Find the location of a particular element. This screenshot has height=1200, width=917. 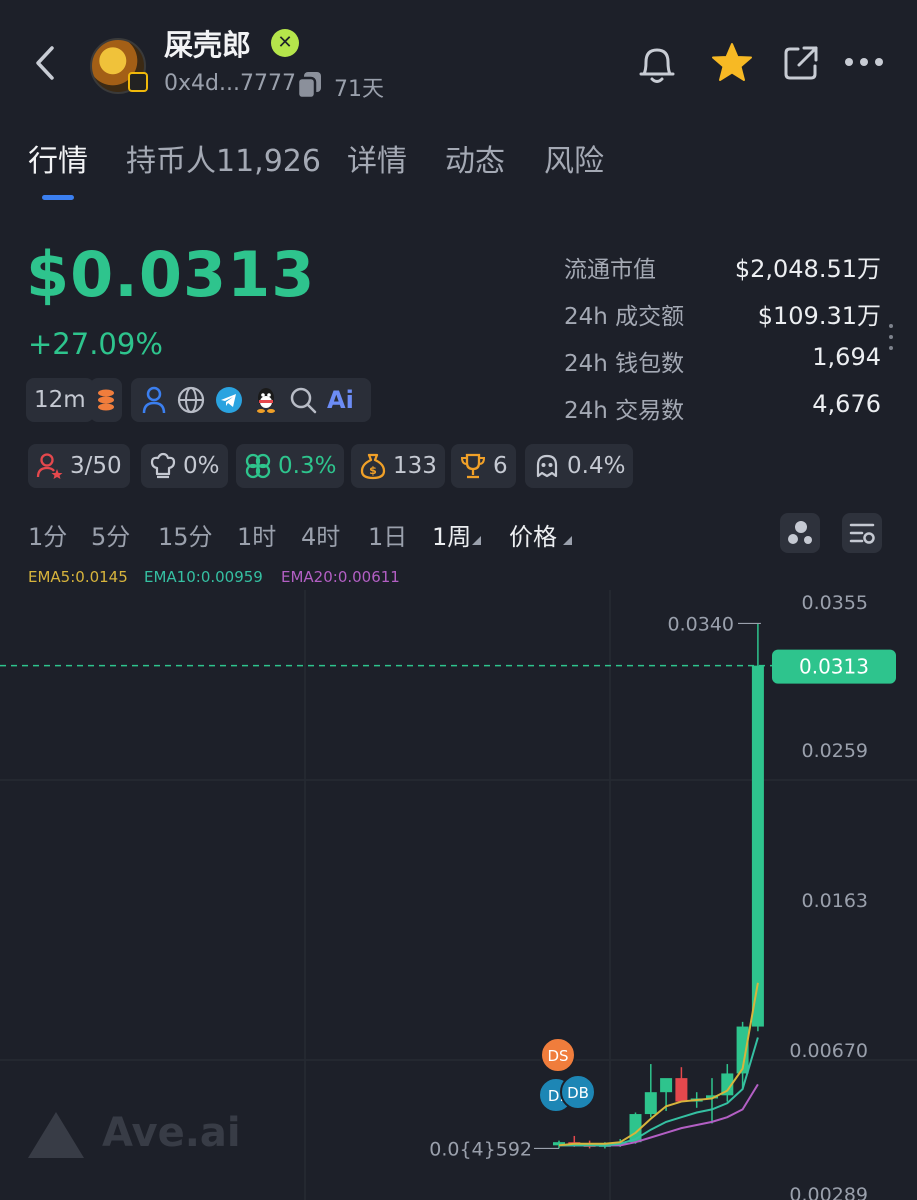

money-bag-icon: $ is located at coordinates (373, 466).